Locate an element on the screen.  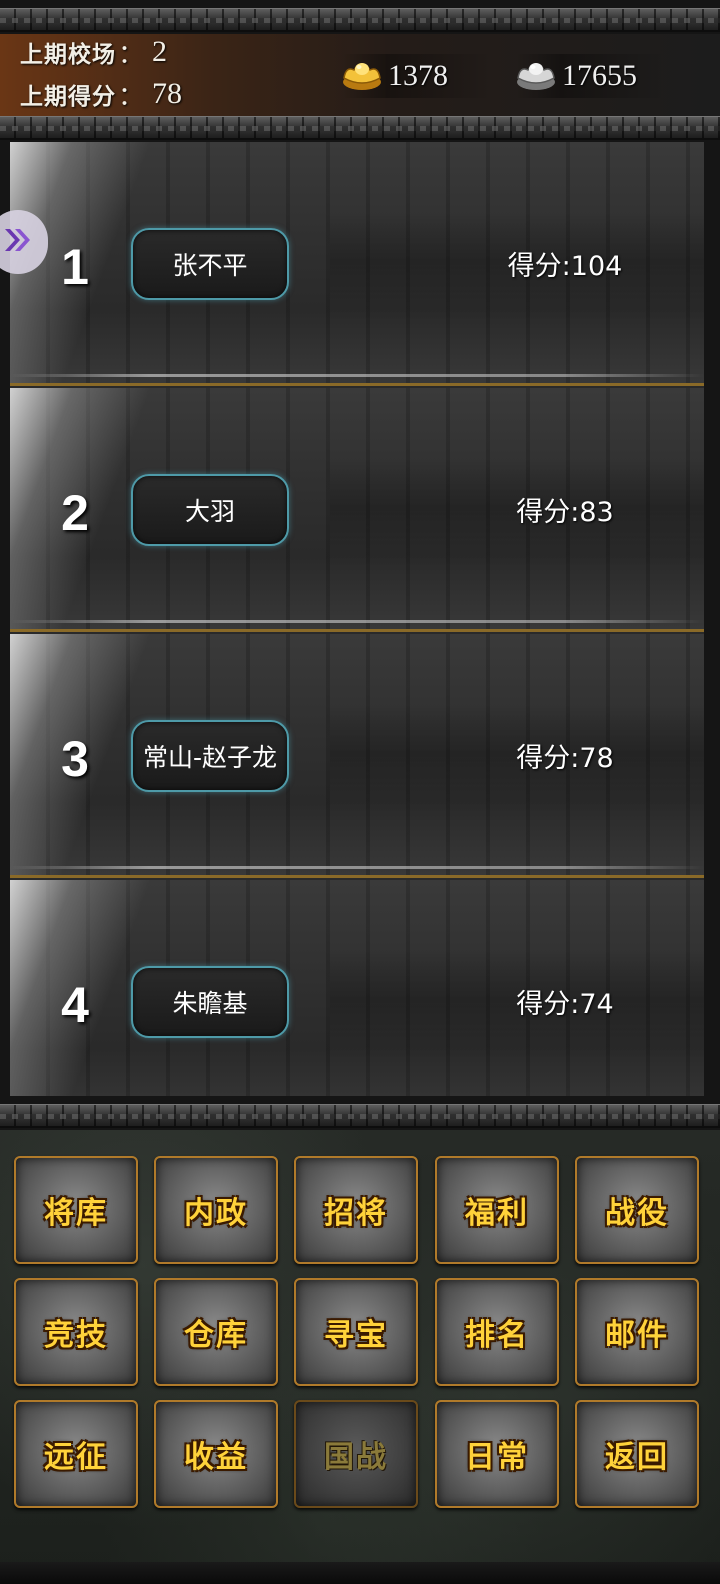
gold-ingot-icon is located at coordinates (362, 76).